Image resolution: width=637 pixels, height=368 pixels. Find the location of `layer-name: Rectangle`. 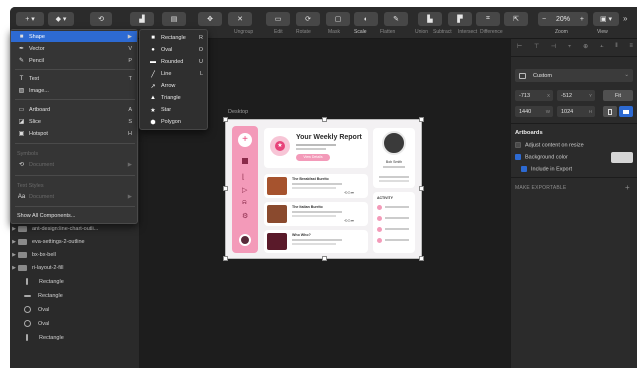

layer-name: Rectangle is located at coordinates (51, 337).